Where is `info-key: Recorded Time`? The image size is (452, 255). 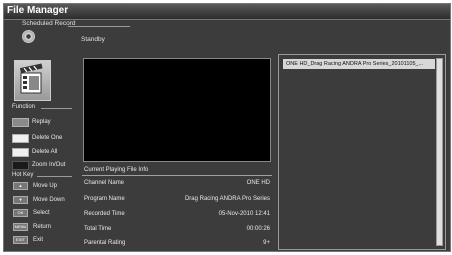 info-key: Recorded Time is located at coordinates (104, 214).